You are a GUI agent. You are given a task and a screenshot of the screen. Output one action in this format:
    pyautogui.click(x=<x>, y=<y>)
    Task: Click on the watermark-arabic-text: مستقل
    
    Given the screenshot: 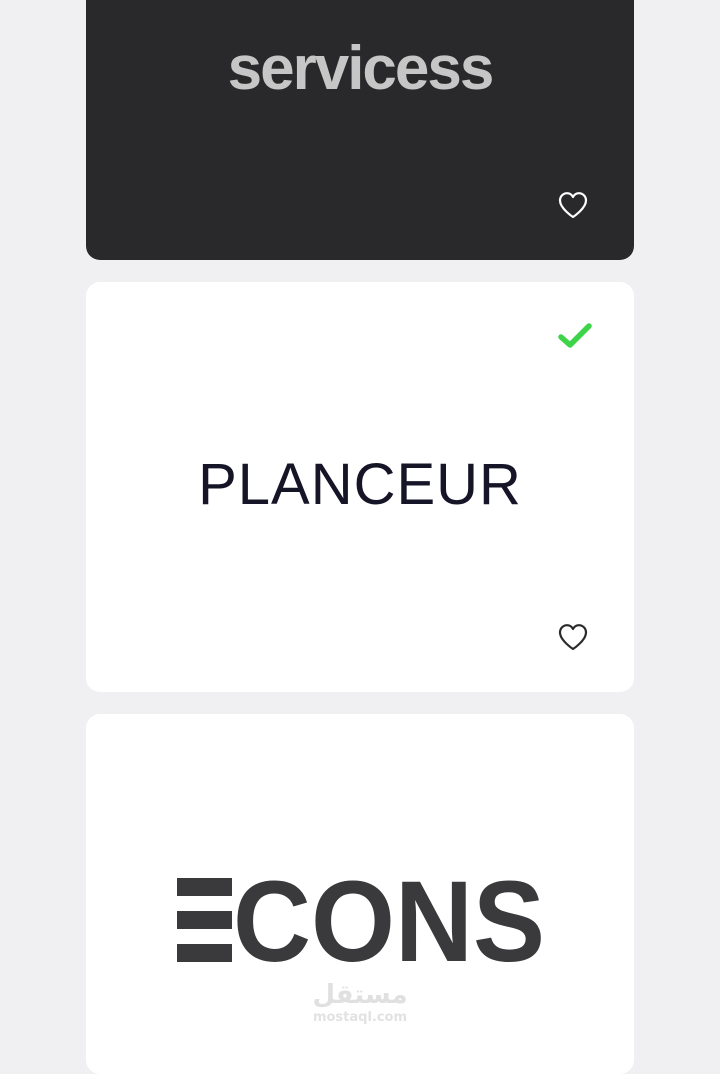 What is the action you would take?
    pyautogui.click(x=360, y=995)
    